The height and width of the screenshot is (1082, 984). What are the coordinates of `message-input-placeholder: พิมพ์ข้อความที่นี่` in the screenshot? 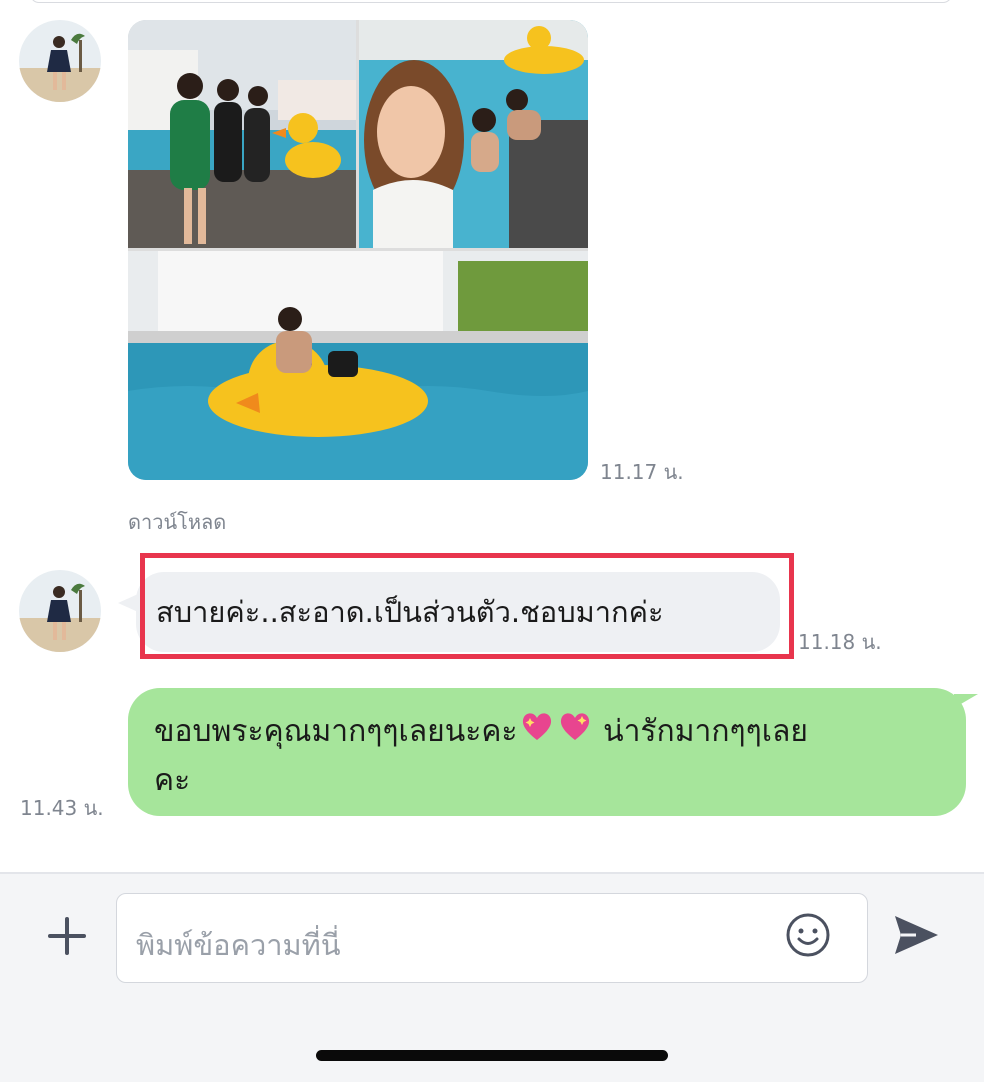 It's located at (238, 945).